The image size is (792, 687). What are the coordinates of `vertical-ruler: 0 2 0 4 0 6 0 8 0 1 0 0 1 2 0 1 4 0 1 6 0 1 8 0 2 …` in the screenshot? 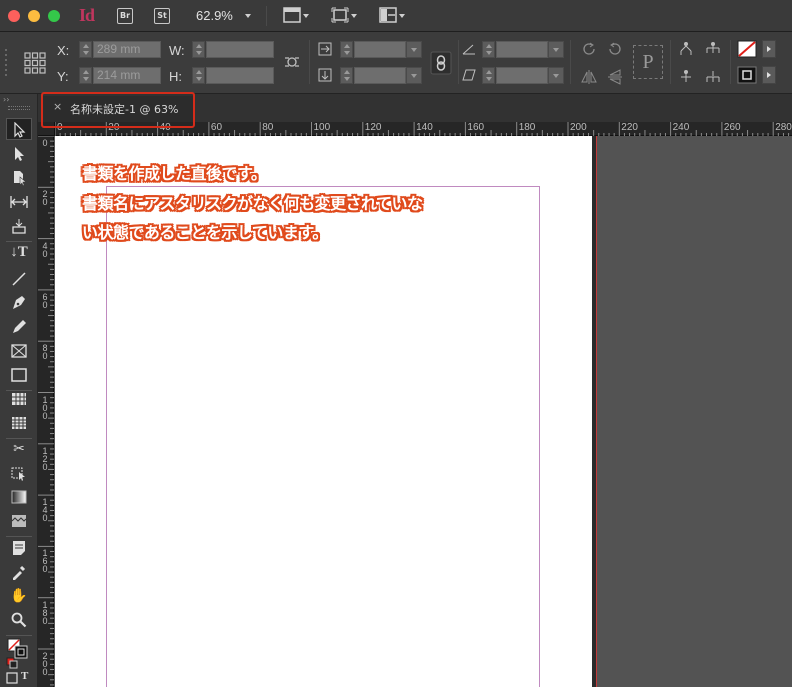 It's located at (46, 411).